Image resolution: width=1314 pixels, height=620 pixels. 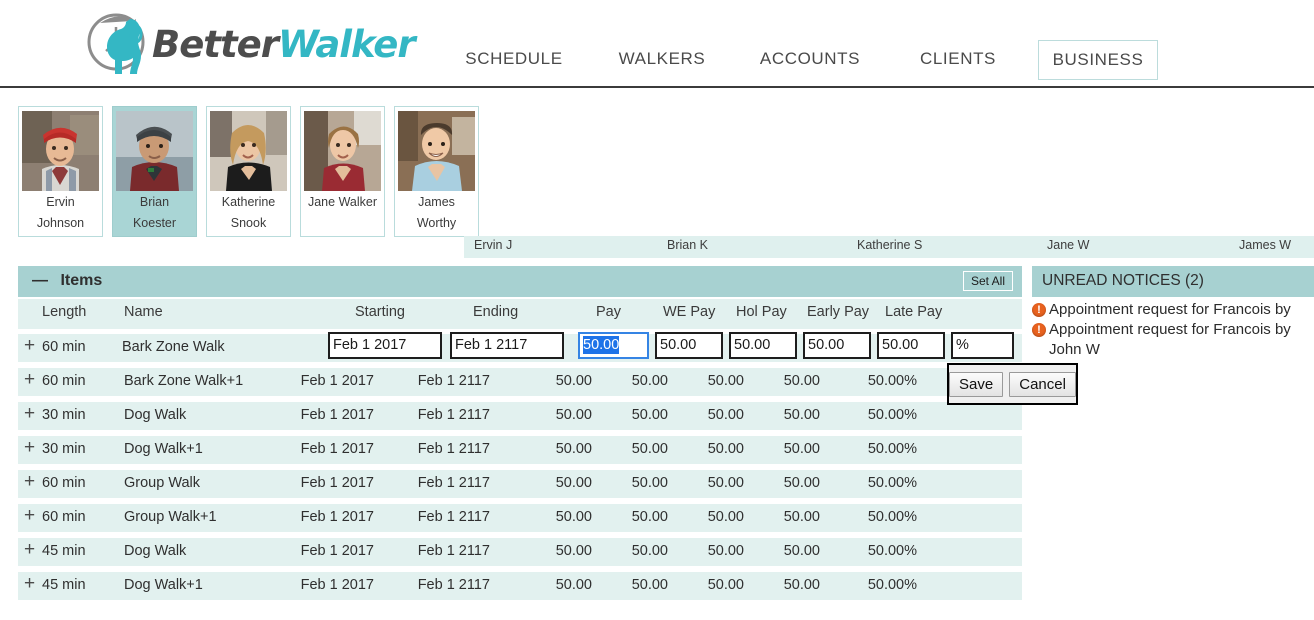 I want to click on collapse-icon: —, so click(x=40, y=280).